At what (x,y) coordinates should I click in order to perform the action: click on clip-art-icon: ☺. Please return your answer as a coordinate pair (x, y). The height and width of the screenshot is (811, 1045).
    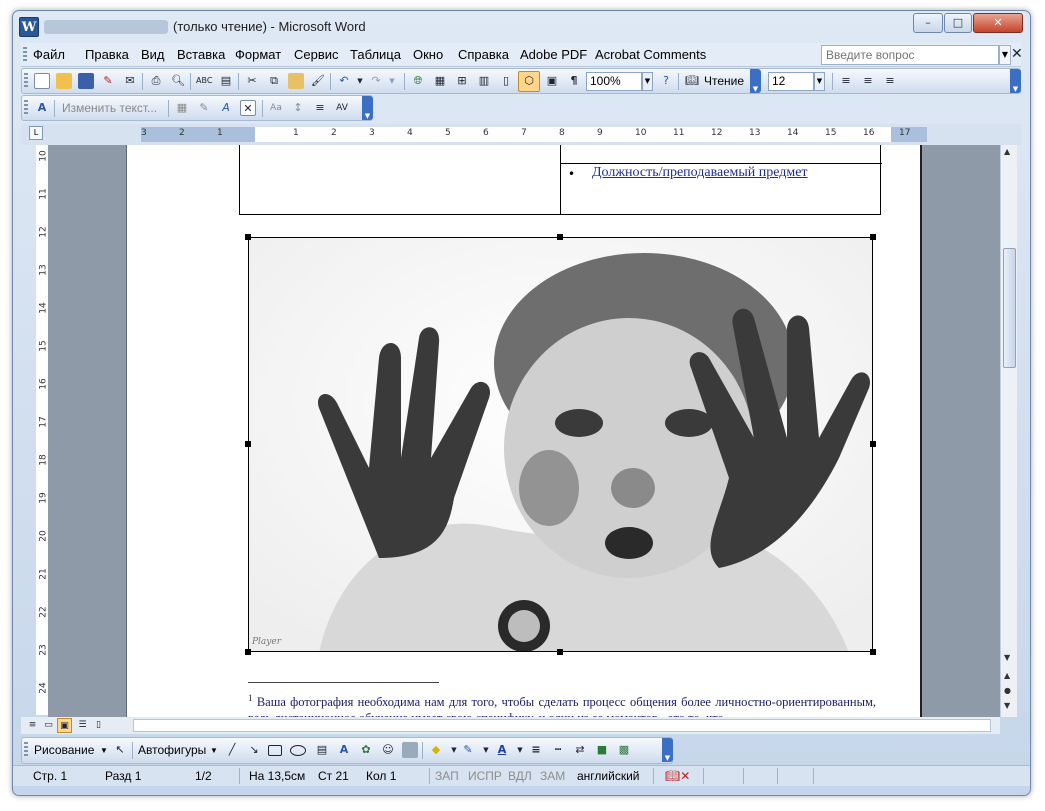
    Looking at the image, I should click on (388, 750).